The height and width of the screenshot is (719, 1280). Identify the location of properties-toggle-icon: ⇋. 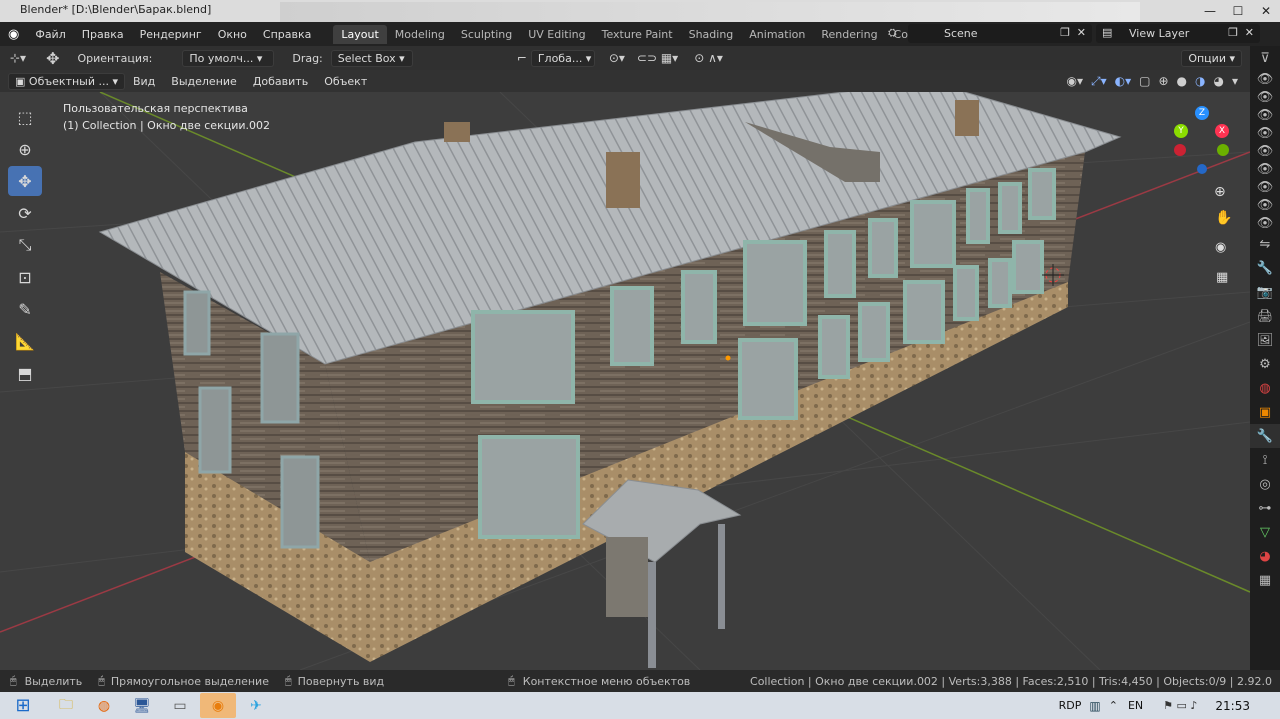
(1265, 244).